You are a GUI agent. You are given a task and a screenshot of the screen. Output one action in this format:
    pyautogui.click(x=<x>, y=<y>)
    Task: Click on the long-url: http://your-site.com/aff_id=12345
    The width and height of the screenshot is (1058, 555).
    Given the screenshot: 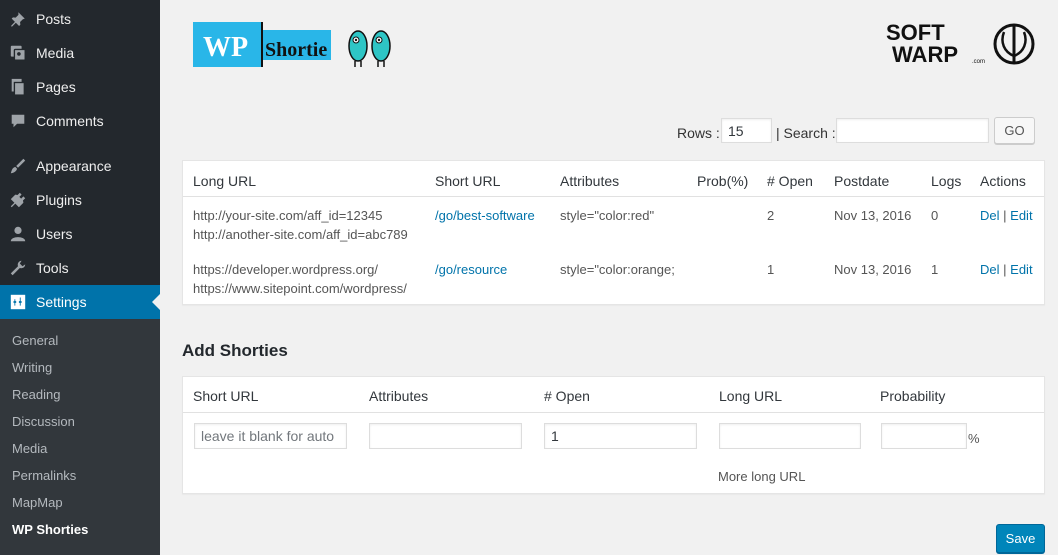 What is the action you would take?
    pyautogui.click(x=288, y=215)
    